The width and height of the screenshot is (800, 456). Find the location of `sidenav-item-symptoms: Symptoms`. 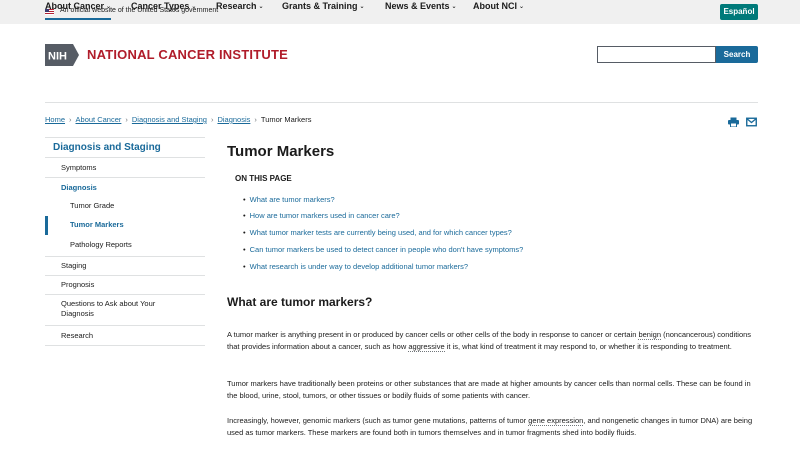

sidenav-item-symptoms: Symptoms is located at coordinates (125, 167).